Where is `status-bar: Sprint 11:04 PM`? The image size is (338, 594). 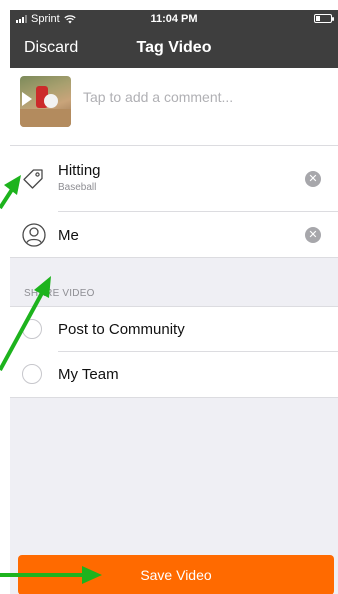 status-bar: Sprint 11:04 PM is located at coordinates (174, 19).